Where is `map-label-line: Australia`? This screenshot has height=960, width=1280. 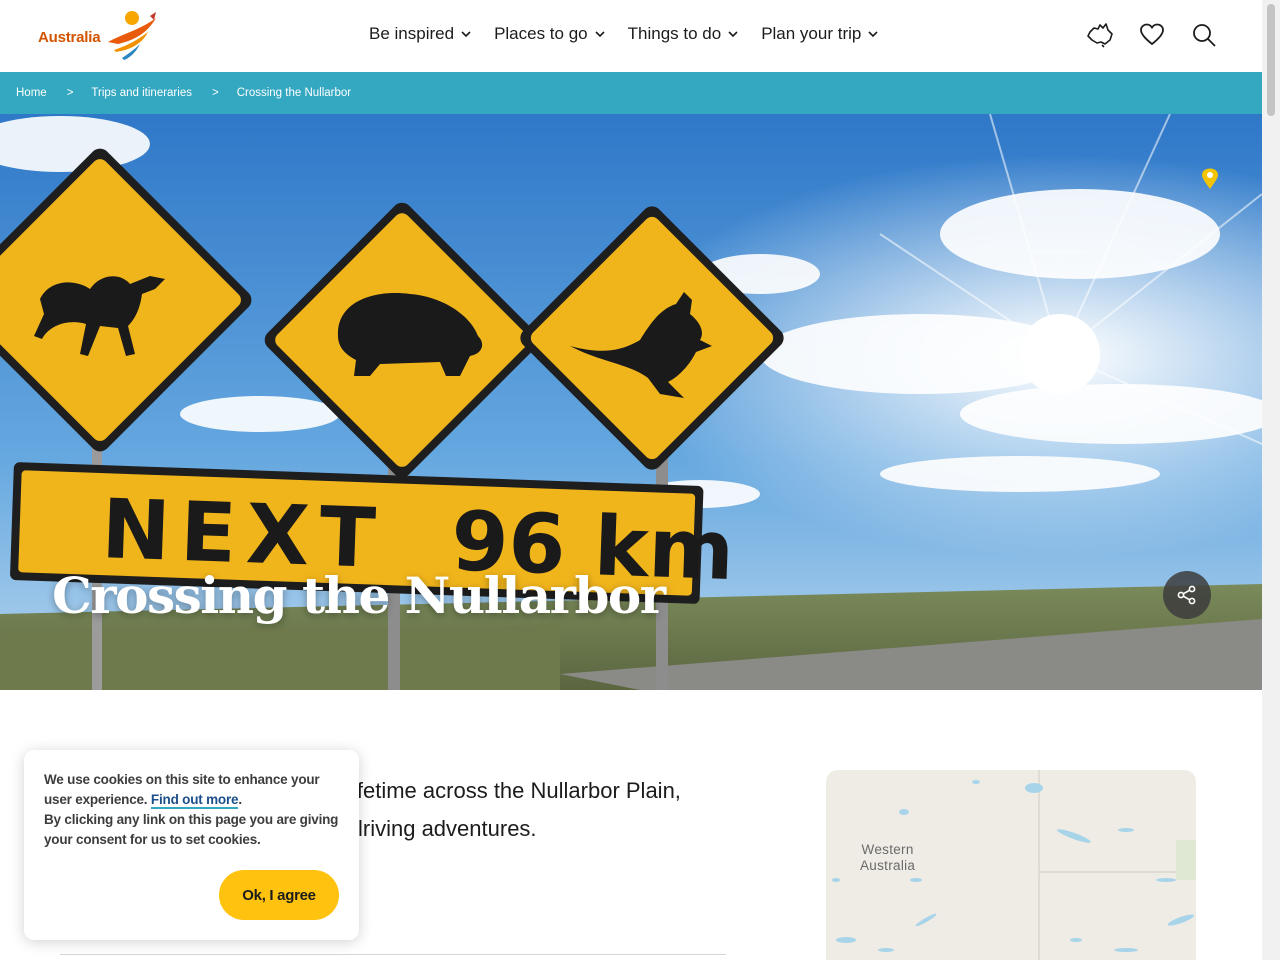 map-label-line: Australia is located at coordinates (888, 865).